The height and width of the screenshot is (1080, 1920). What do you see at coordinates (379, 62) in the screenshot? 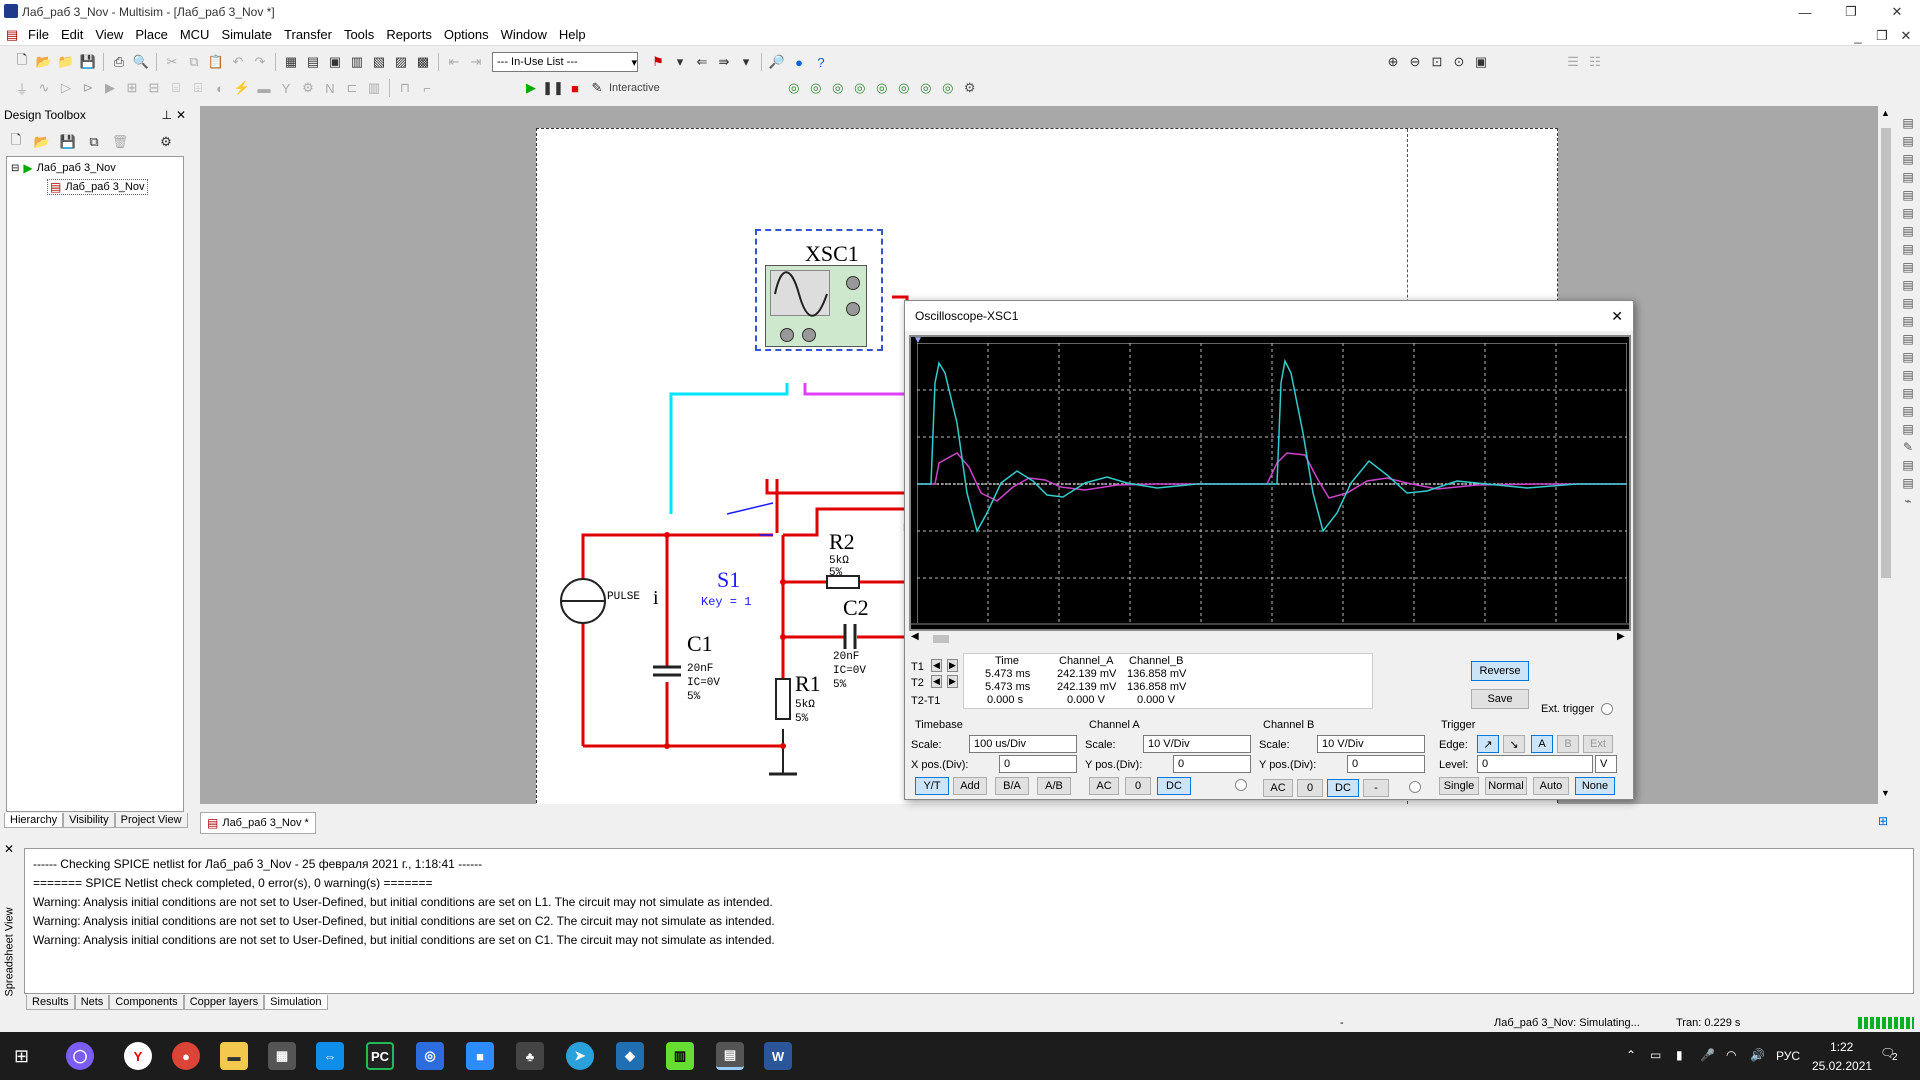
I see `postprocessor-icon: ▧` at bounding box center [379, 62].